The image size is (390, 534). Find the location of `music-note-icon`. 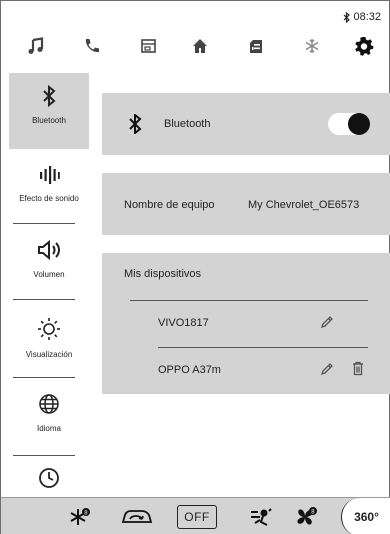

music-note-icon is located at coordinates (36, 46).